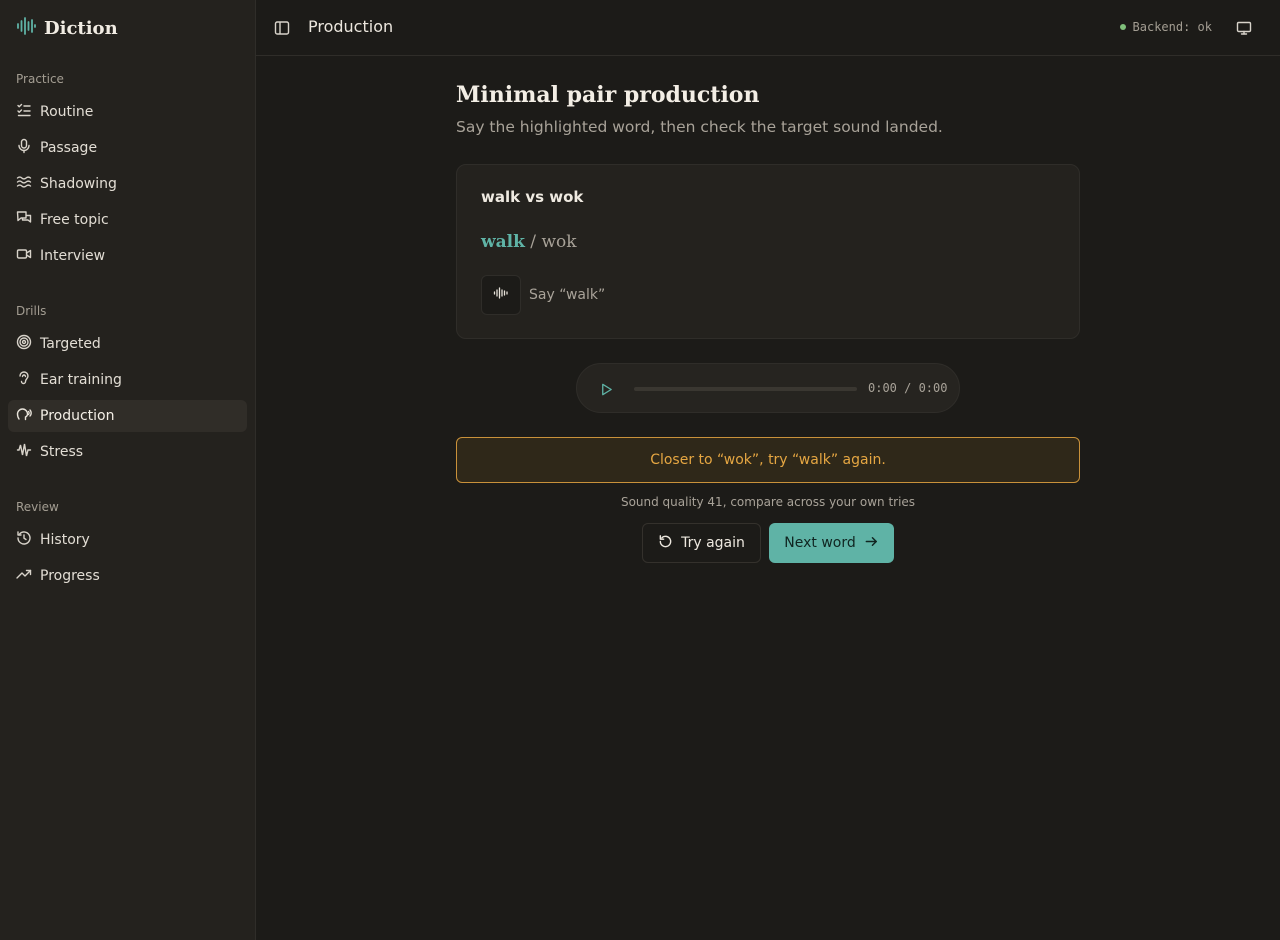 The image size is (1280, 940). I want to click on section-label-review: Review, so click(37, 507).